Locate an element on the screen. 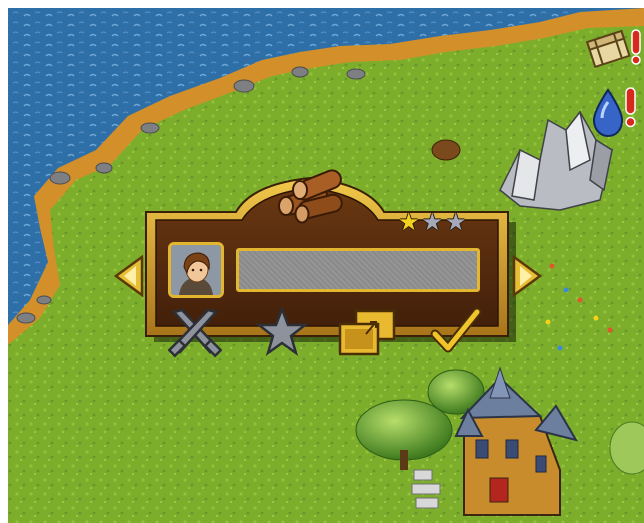  arrow-left-icon is located at coordinates (129, 276).